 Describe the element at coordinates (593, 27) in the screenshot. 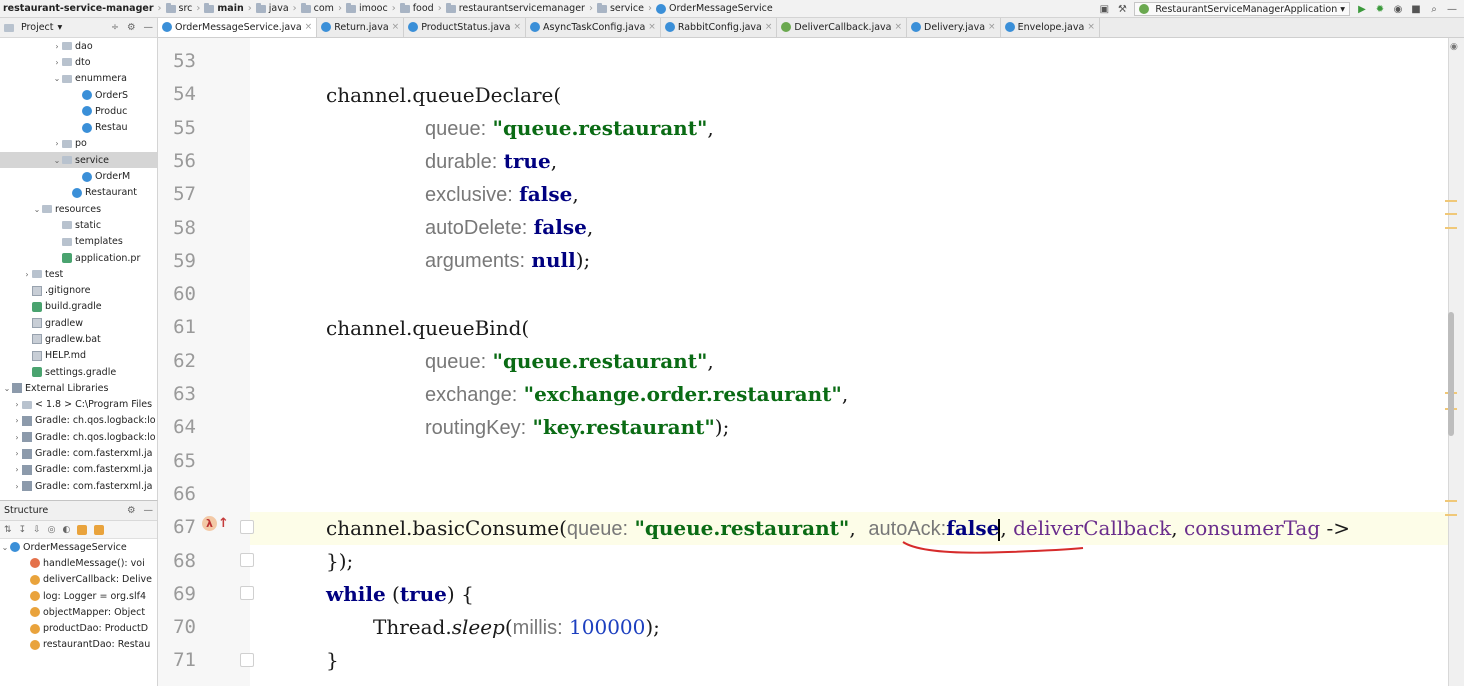

I see `editor-tab: AsyncTaskConfig.java ×` at that location.